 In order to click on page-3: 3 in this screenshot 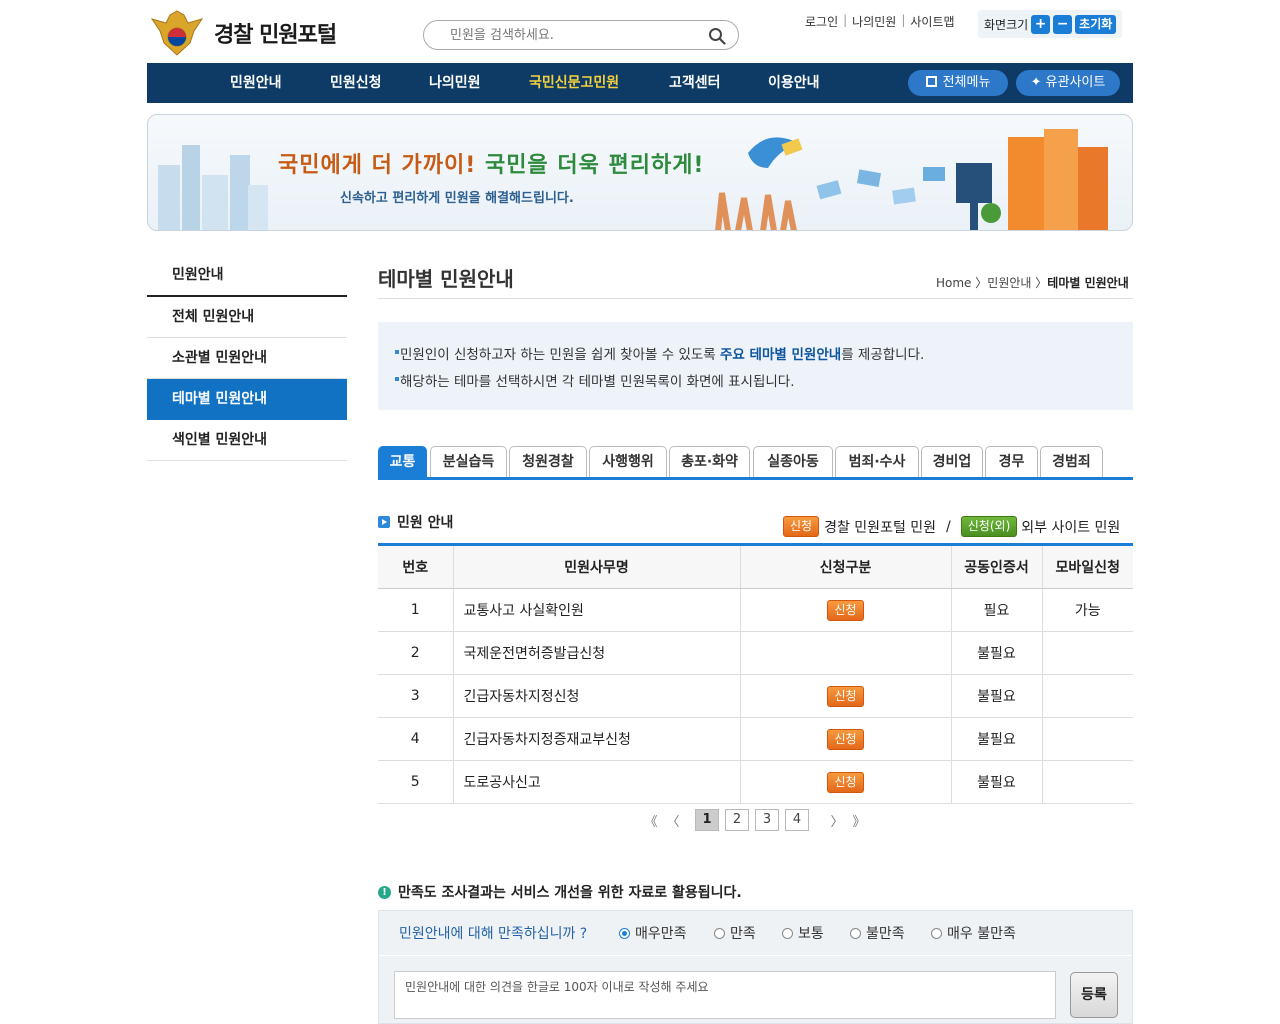, I will do `click(767, 820)`.